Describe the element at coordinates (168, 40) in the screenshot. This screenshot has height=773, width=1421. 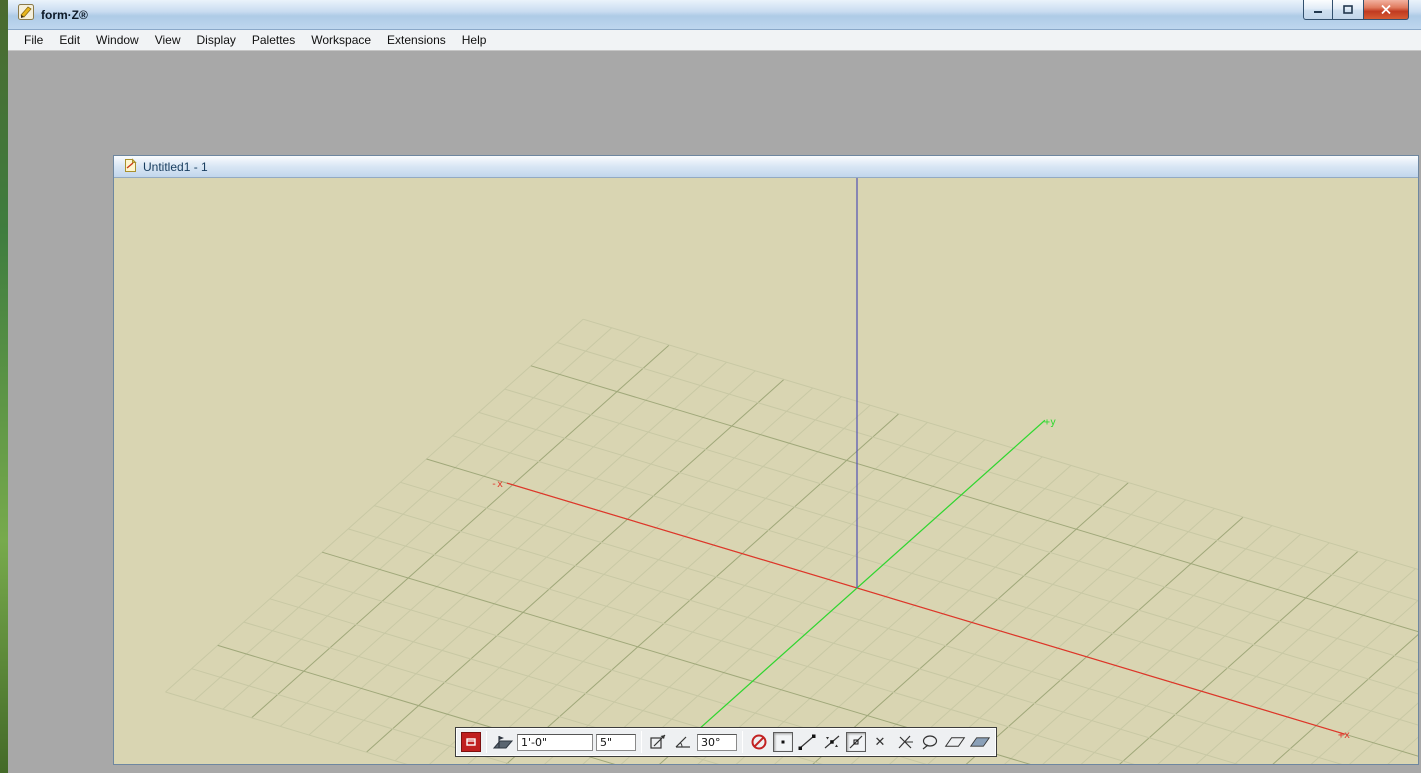
I see `menu-view: View` at that location.